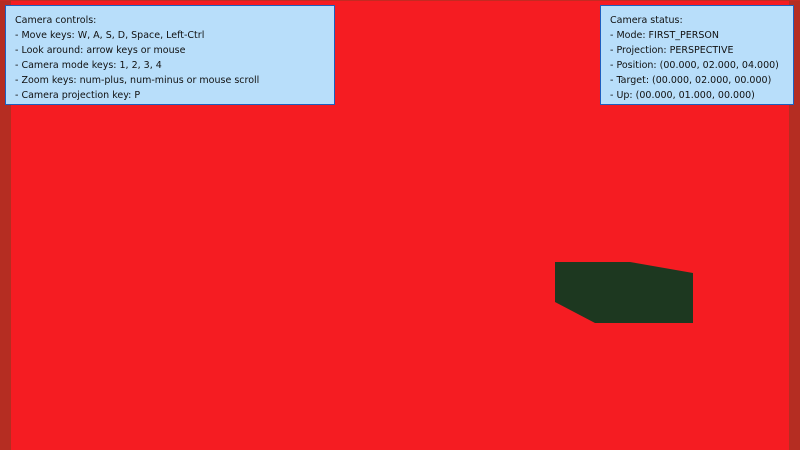 This screenshot has height=450, width=800. I want to click on camera-controls-title: Camera controls:, so click(56, 20).